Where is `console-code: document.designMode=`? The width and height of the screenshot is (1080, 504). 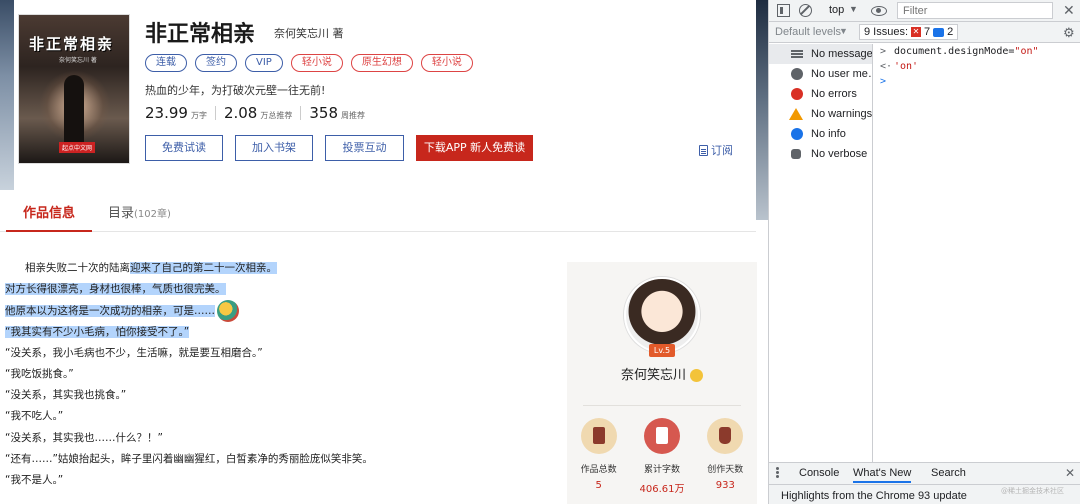 console-code: document.designMode= is located at coordinates (954, 51).